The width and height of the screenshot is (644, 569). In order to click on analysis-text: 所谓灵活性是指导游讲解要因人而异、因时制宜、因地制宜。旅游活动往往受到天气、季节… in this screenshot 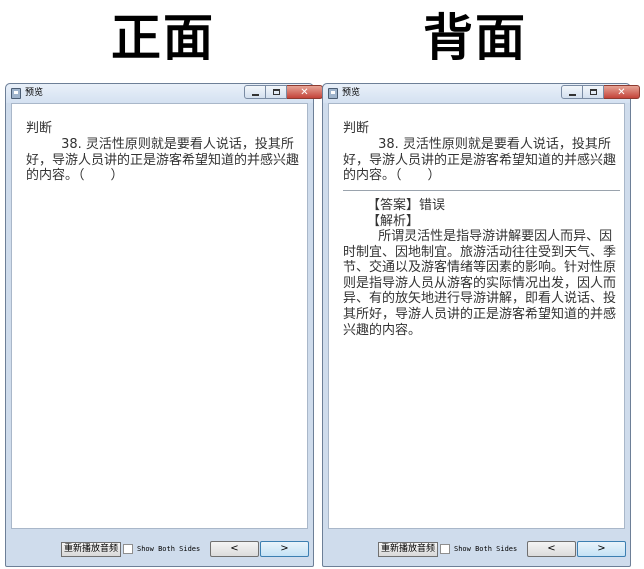, I will do `click(480, 283)`.